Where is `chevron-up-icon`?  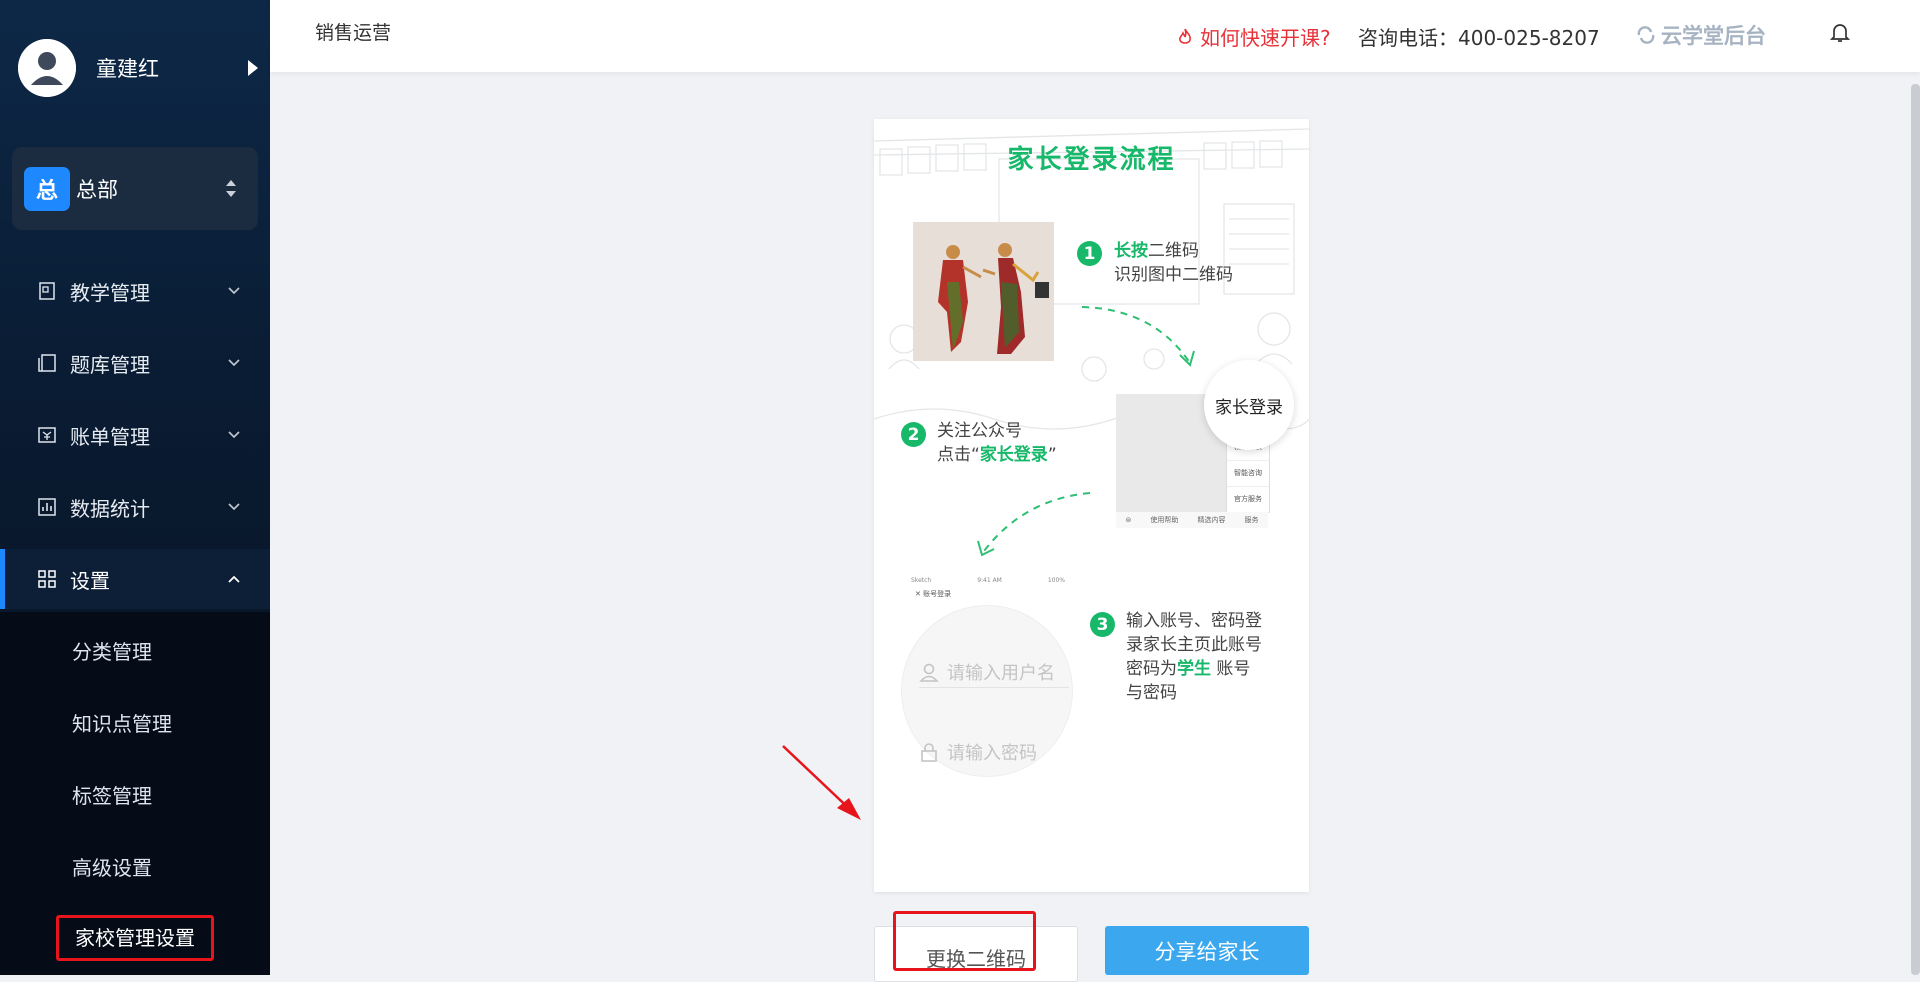 chevron-up-icon is located at coordinates (234, 579).